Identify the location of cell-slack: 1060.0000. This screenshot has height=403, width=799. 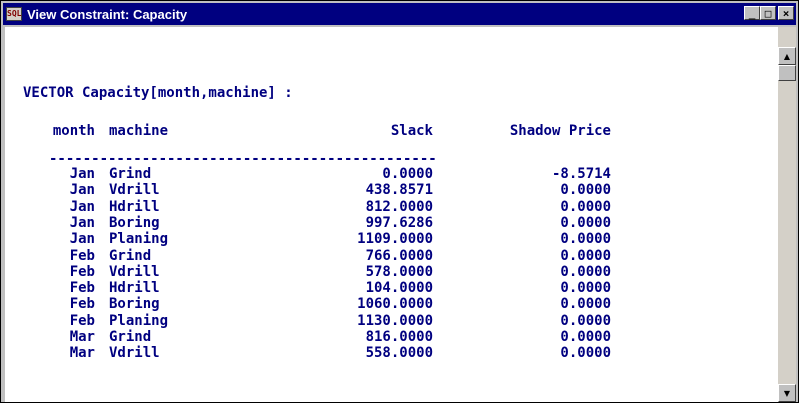
(395, 304).